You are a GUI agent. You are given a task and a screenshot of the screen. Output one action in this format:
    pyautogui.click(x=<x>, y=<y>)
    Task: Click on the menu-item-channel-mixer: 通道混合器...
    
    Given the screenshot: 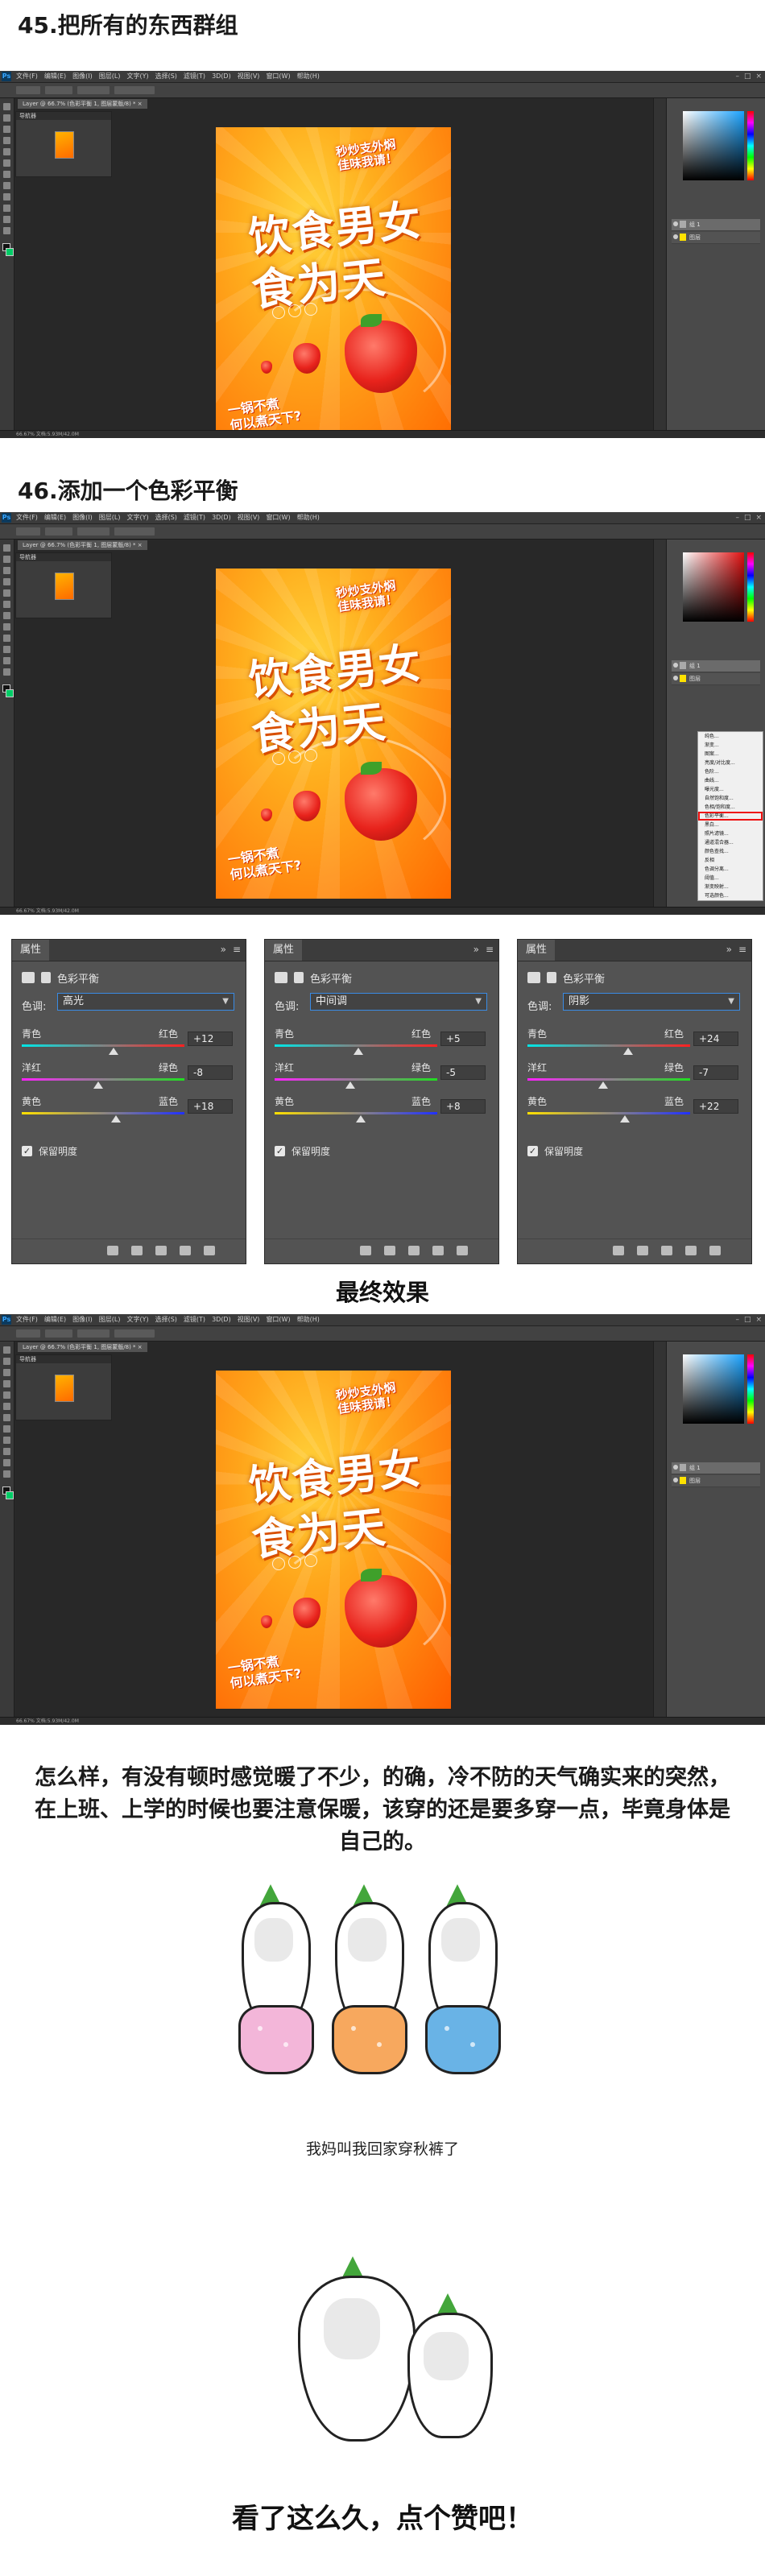 What is the action you would take?
    pyautogui.click(x=730, y=843)
    